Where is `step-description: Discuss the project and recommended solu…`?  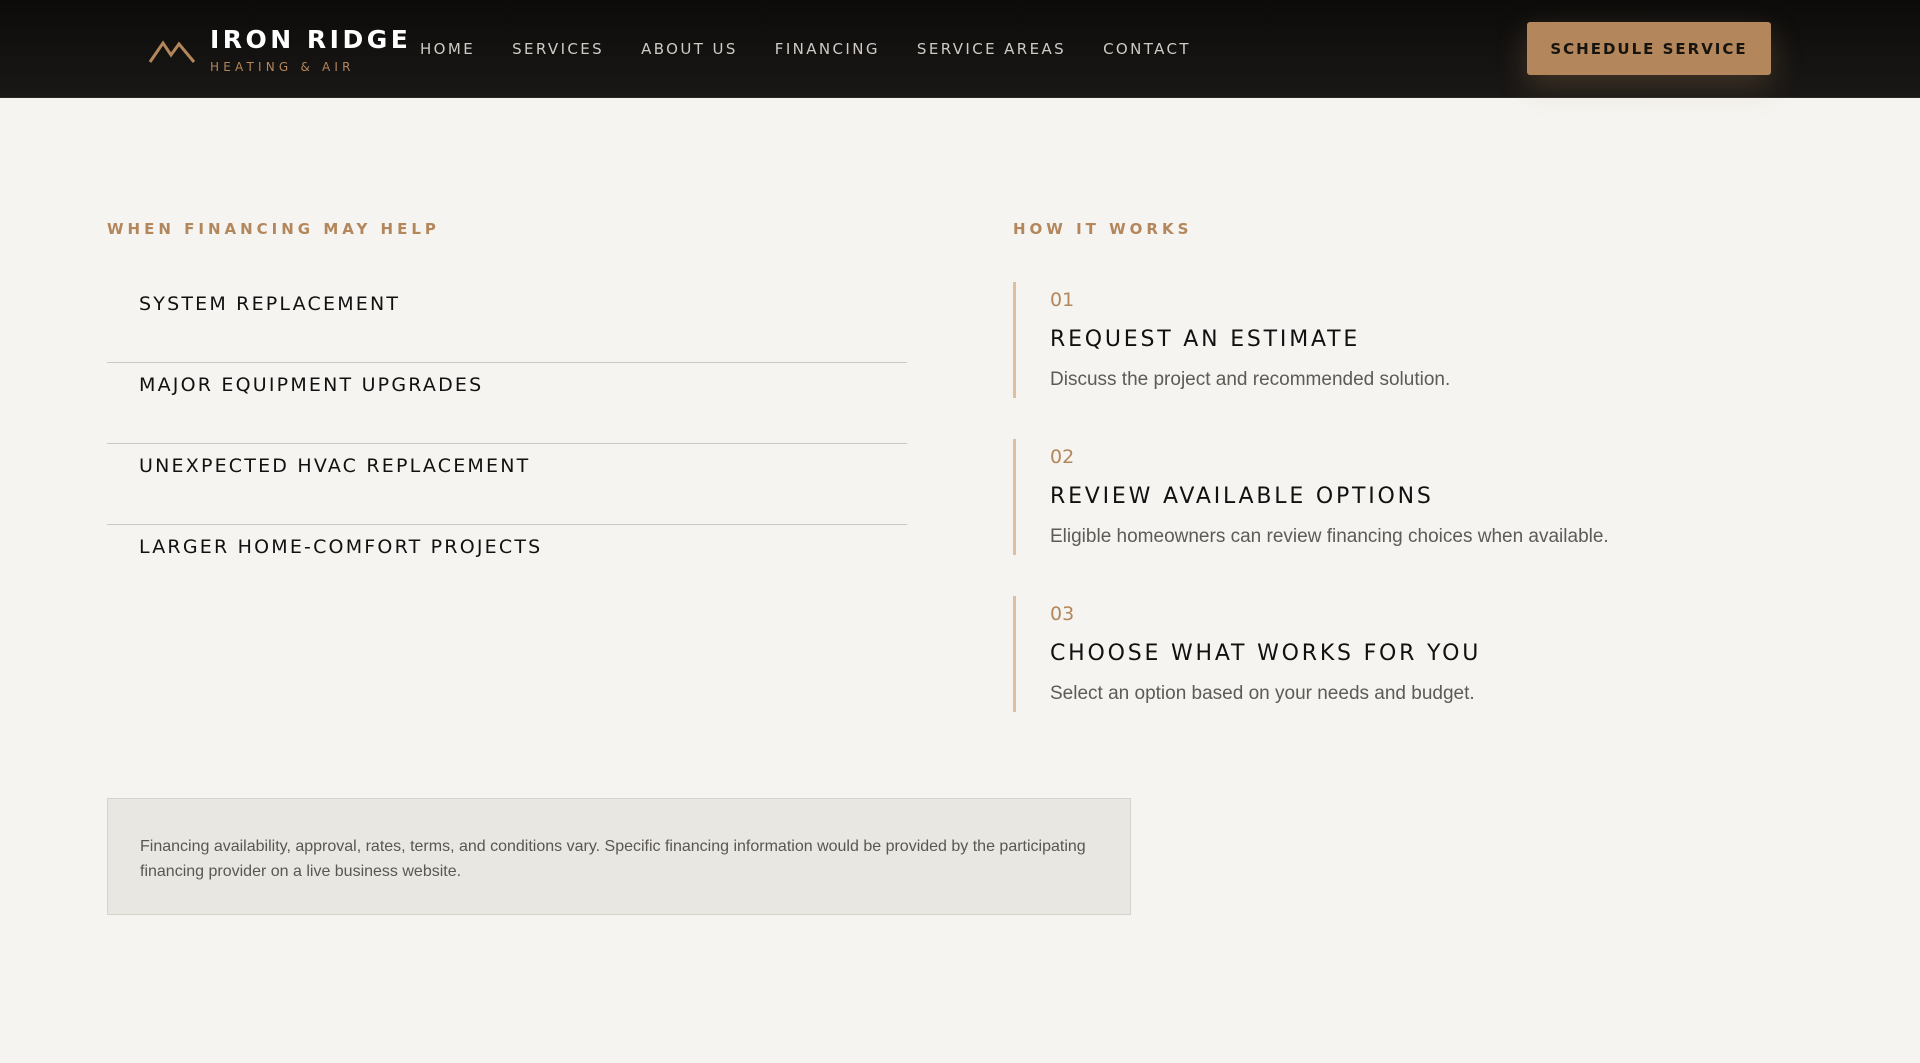
step-description: Discuss the project and recommended solu… is located at coordinates (1250, 379).